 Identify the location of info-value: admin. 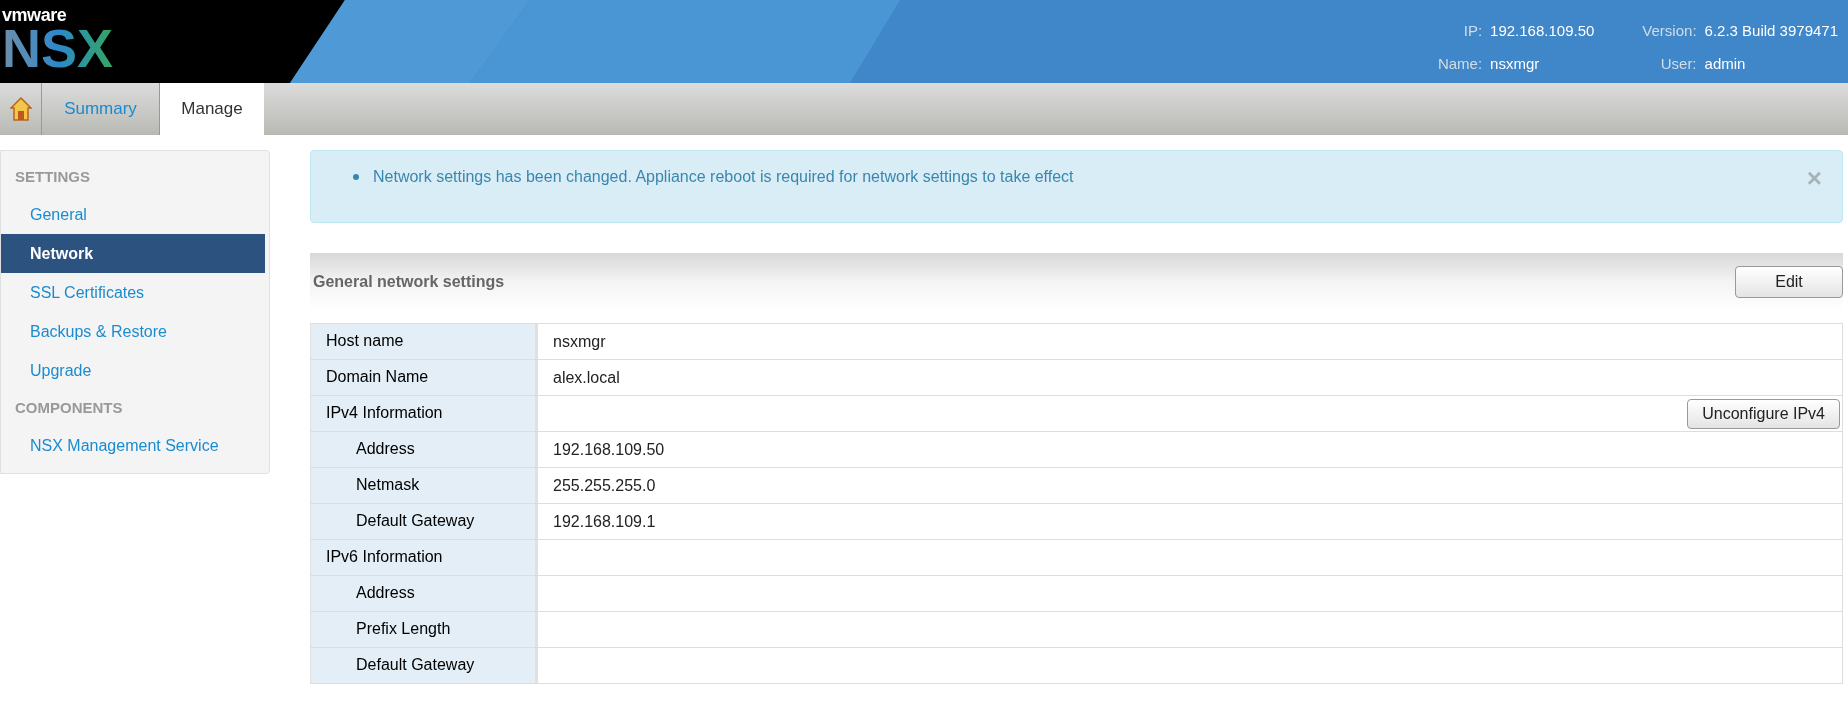
(1725, 63).